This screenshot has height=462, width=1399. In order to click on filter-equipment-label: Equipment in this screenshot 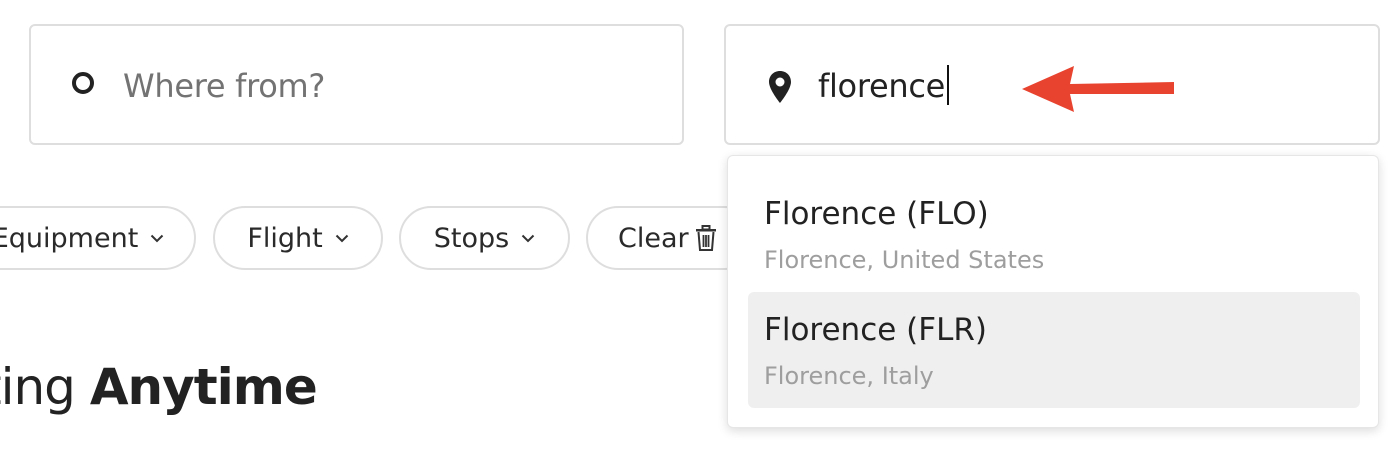, I will do `click(69, 238)`.